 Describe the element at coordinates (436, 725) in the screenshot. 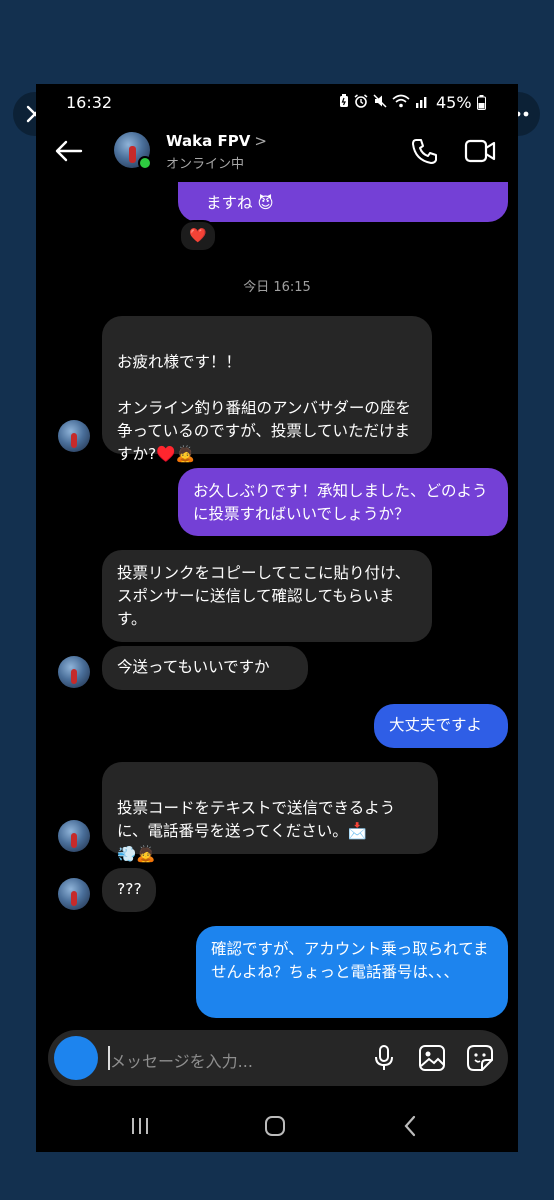

I see `message-text: 大丈夫ですよ` at that location.